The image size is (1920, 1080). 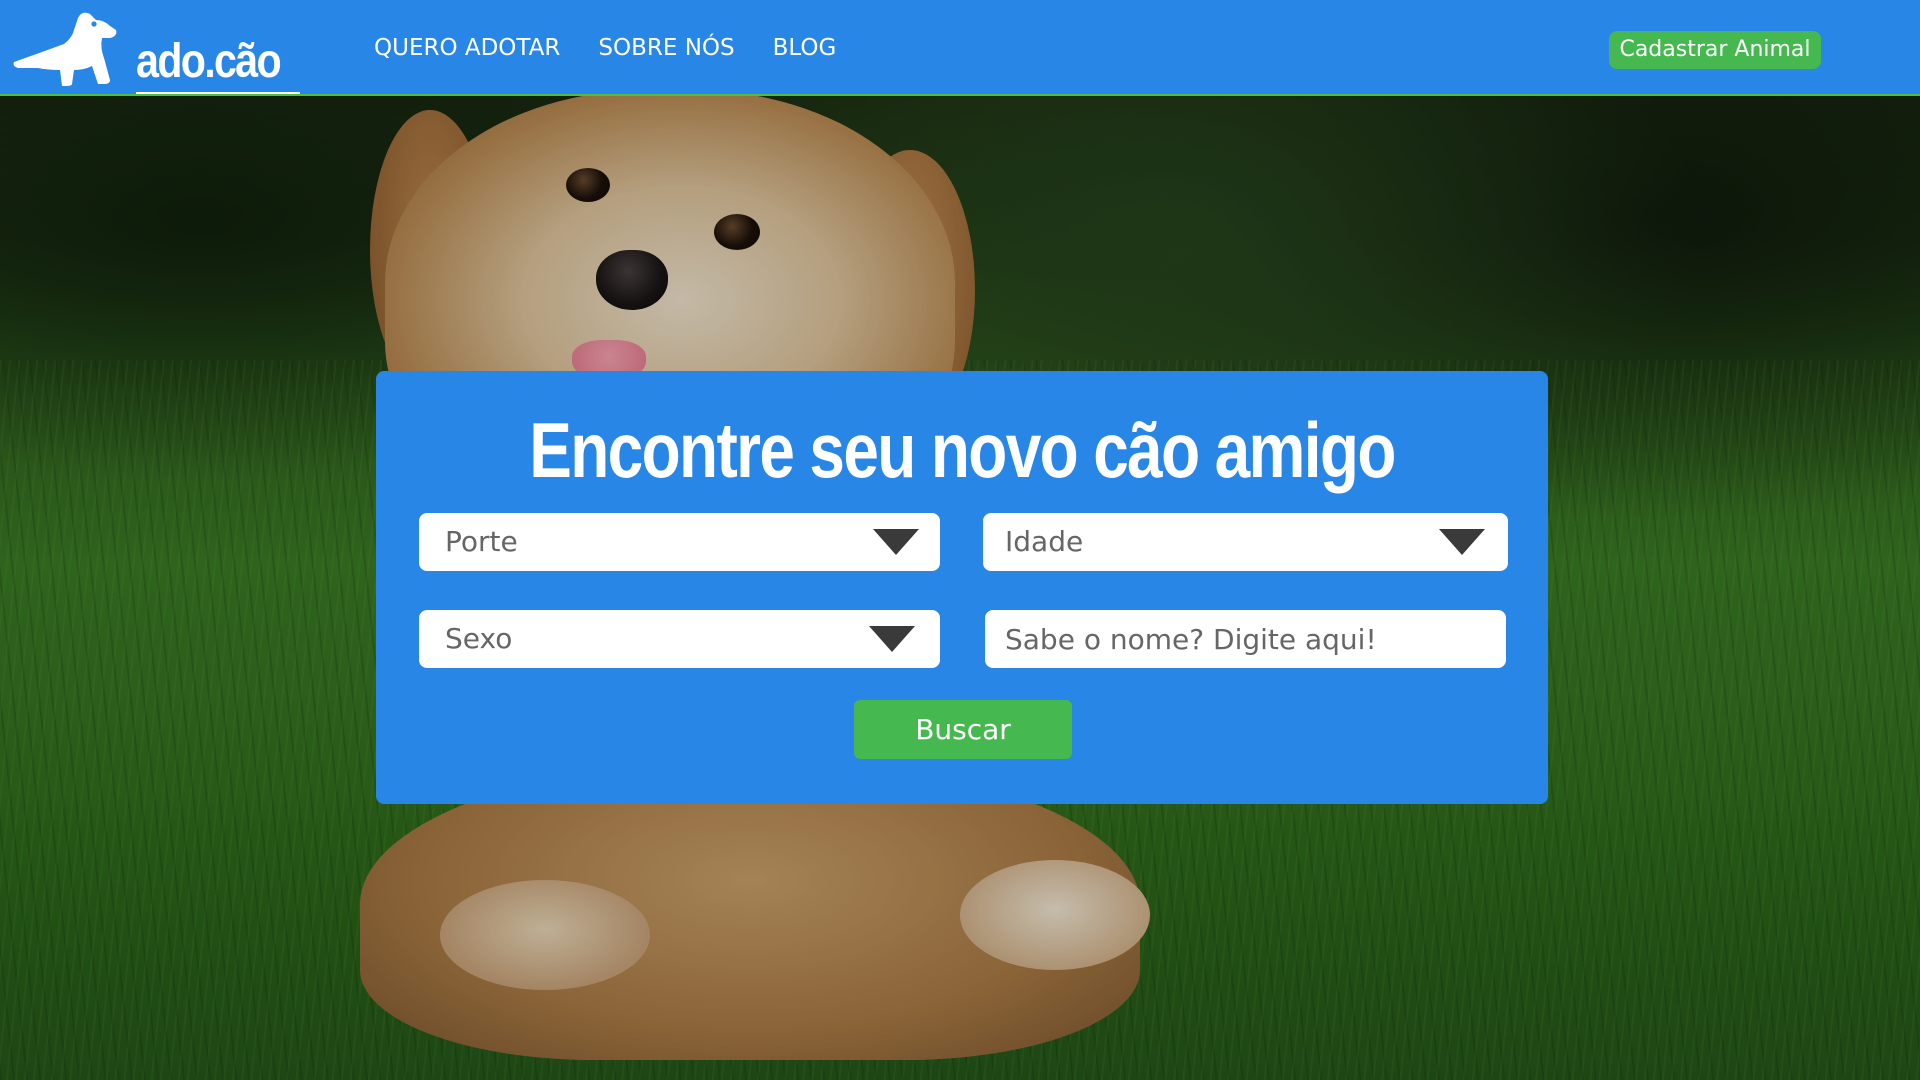 What do you see at coordinates (962, 450) in the screenshot?
I see `search-title: Encontre seu novo cão amigo` at bounding box center [962, 450].